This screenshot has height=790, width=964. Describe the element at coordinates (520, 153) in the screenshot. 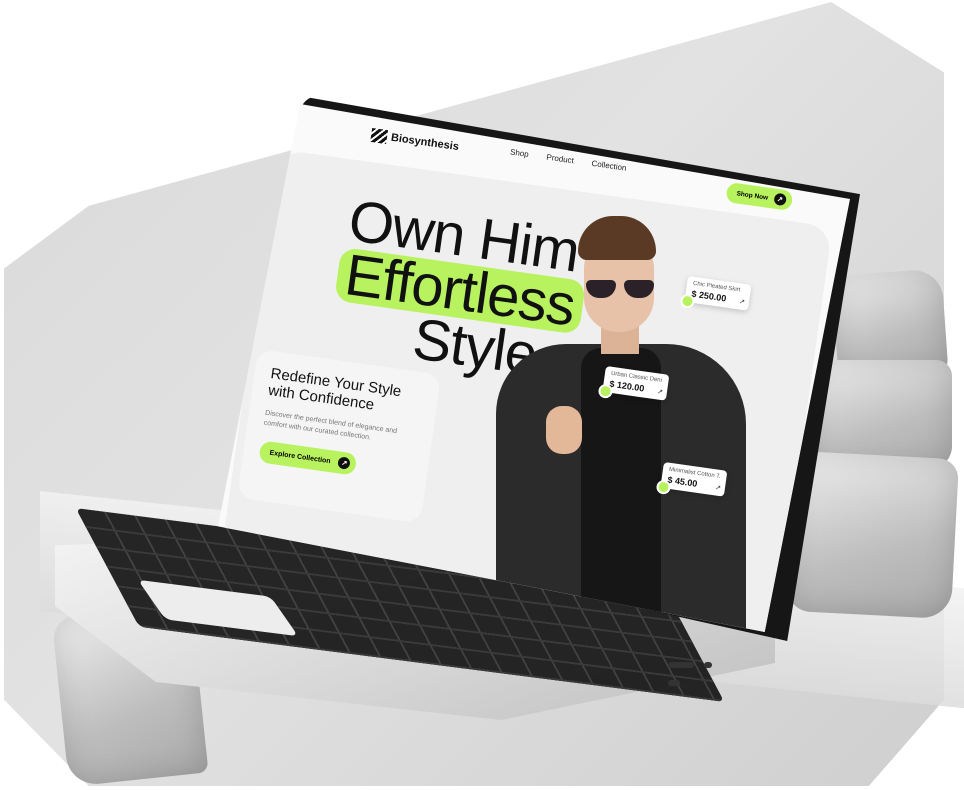

I see `nav-link-shop: Shop` at that location.